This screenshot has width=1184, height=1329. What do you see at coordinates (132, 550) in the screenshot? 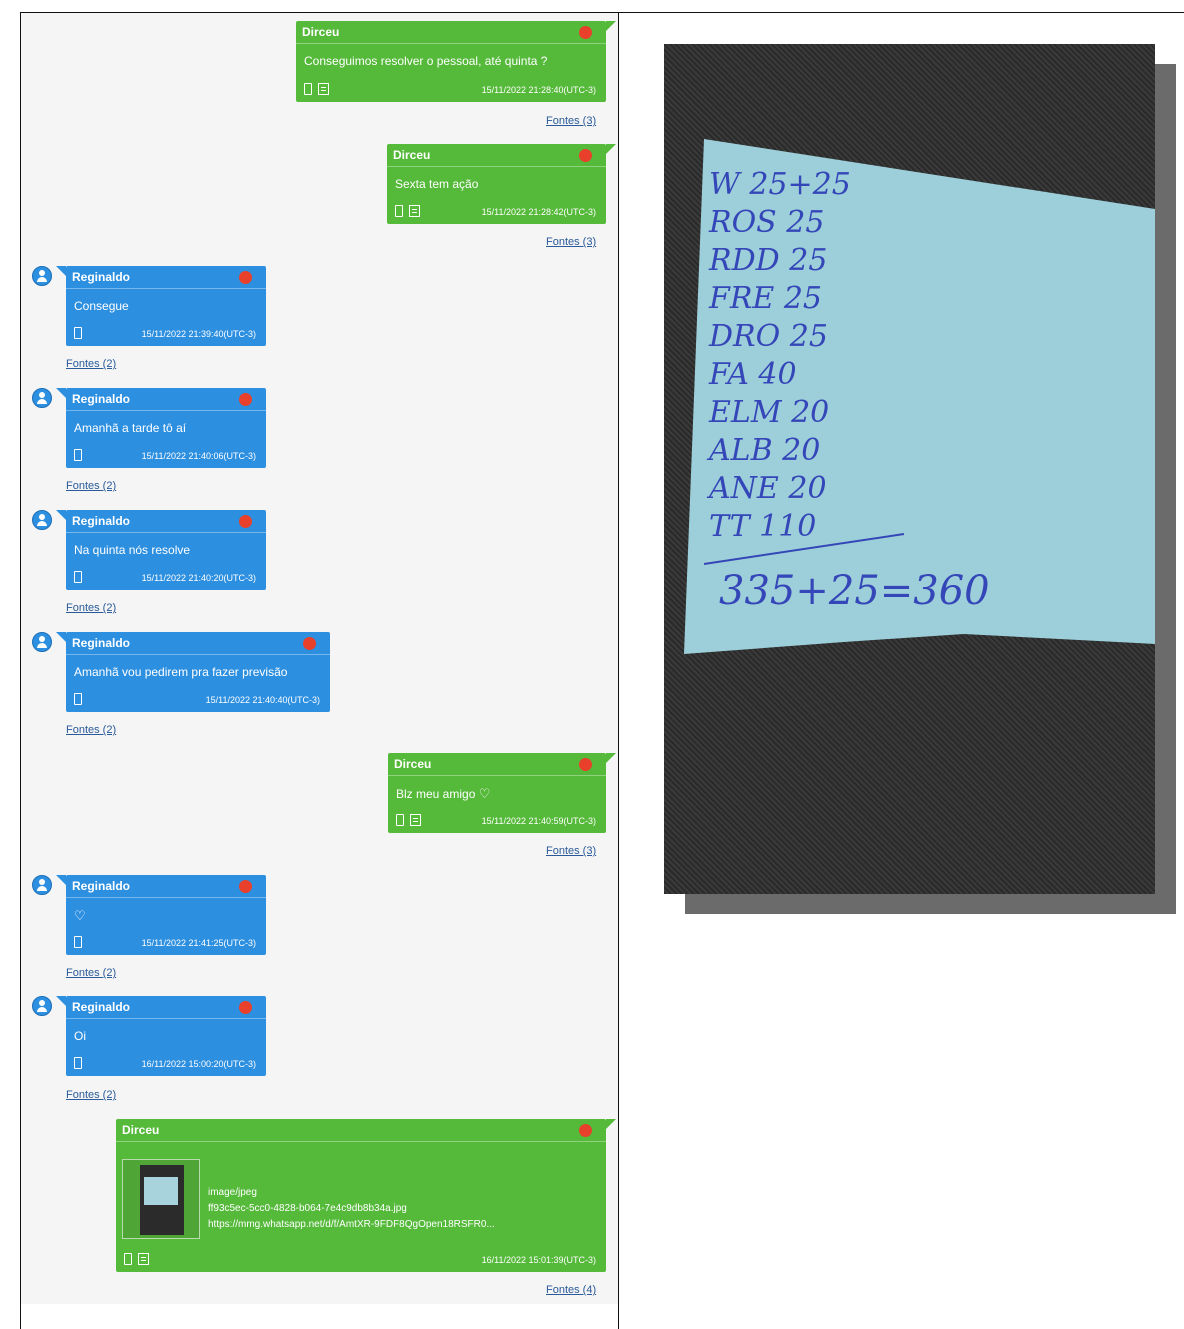
I see `message-text: Na quinta nós resolve` at bounding box center [132, 550].